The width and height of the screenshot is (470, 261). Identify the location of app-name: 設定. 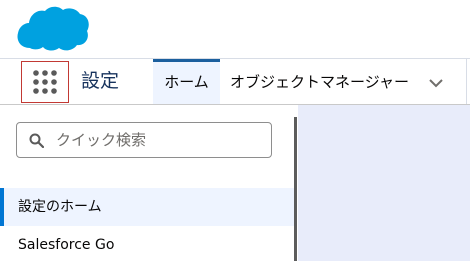
(100, 81).